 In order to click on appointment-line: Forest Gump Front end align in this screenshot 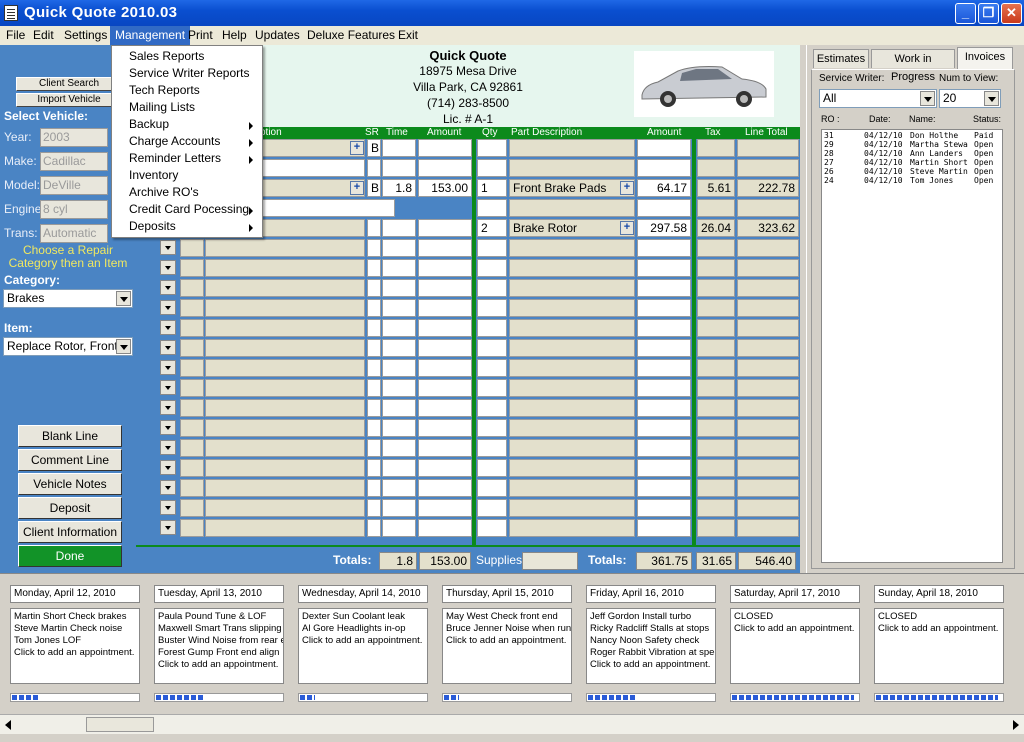, I will do `click(219, 653)`.